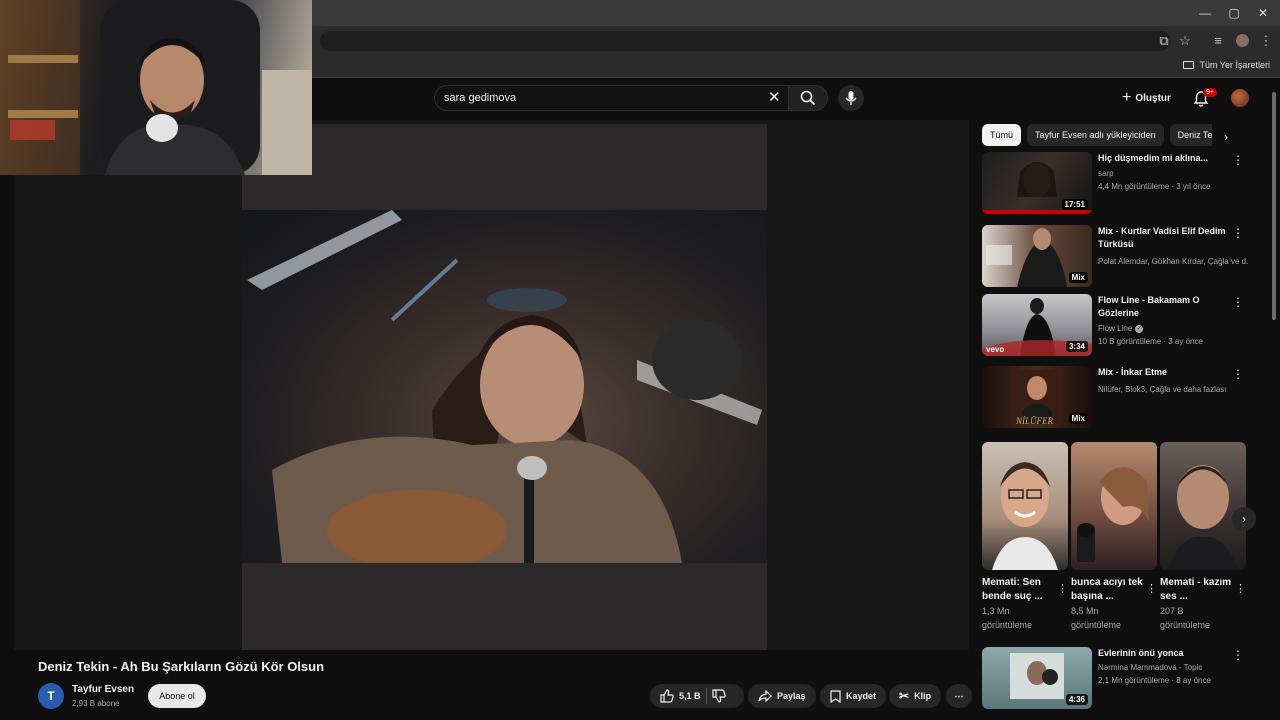 This screenshot has width=1280, height=720. Describe the element at coordinates (1076, 699) in the screenshot. I see `duration-badge: 4:36` at that location.